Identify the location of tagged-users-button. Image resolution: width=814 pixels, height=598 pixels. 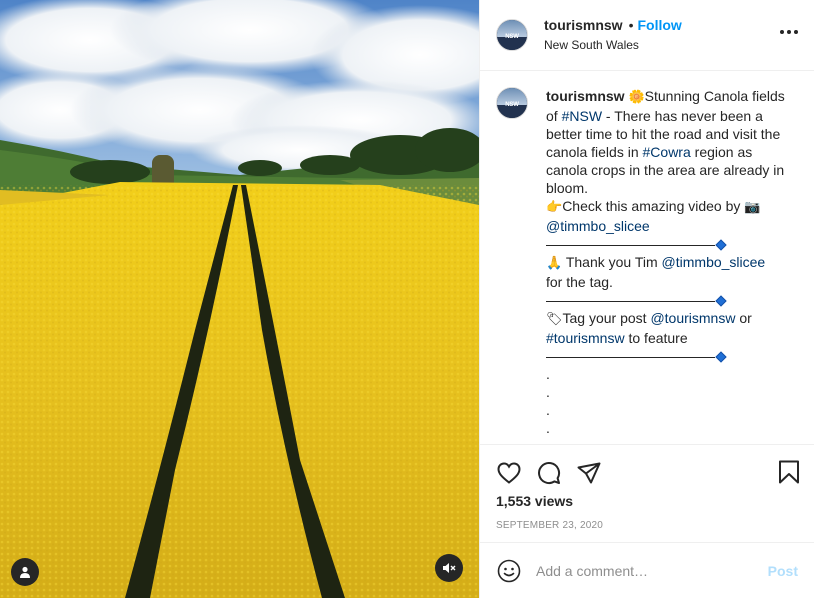
(25, 572).